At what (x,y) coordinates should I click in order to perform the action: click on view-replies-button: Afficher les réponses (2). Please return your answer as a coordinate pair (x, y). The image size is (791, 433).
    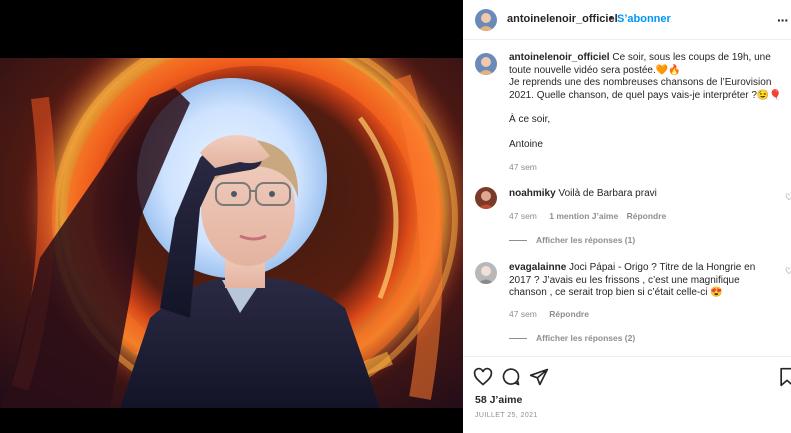
    Looking at the image, I should click on (572, 338).